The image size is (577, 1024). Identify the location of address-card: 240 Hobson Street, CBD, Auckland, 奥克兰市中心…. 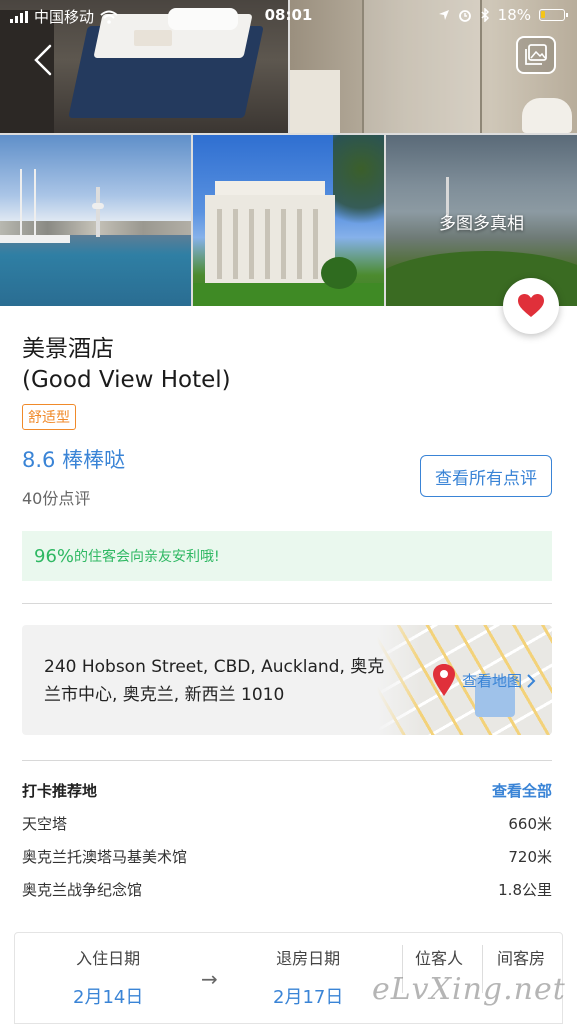
(287, 680).